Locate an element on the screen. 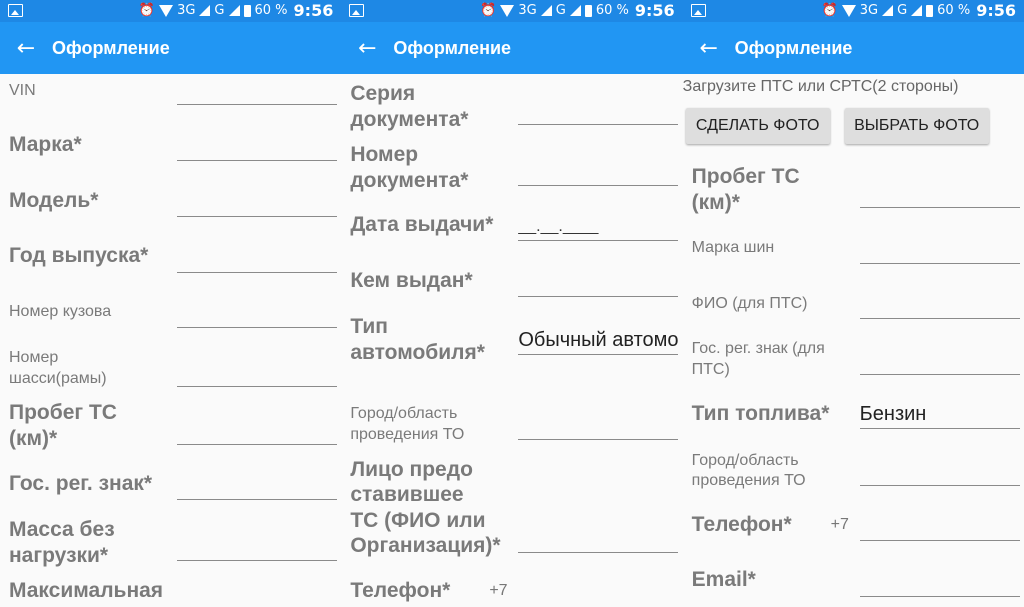 This screenshot has height=607, width=1024. vin-label: VIN is located at coordinates (22, 90).